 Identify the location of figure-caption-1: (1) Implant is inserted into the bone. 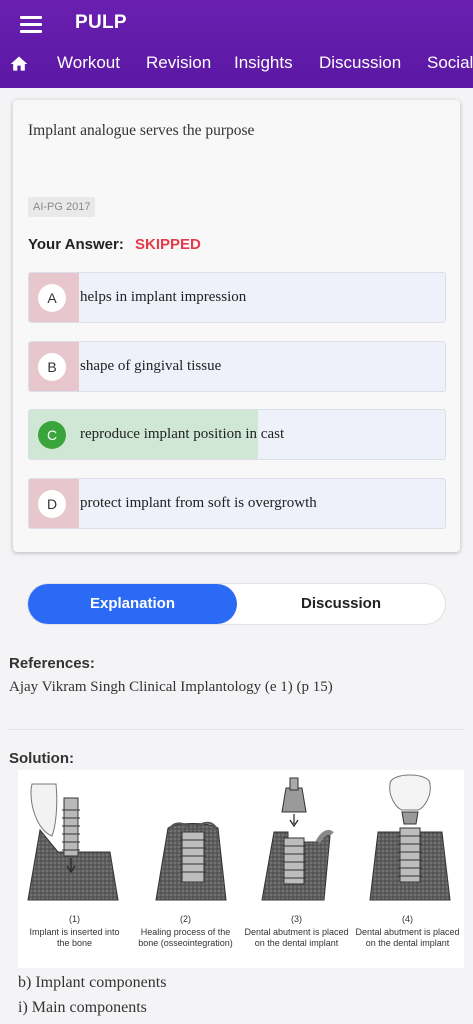
(74, 931).